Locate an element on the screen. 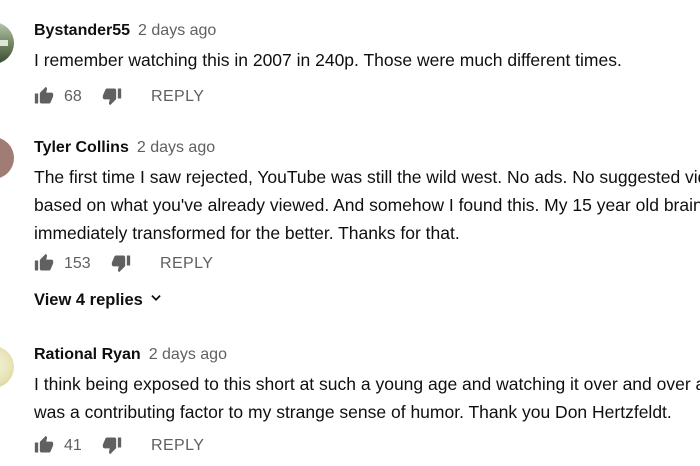 This screenshot has height=466, width=700. like-count: 68 is located at coordinates (73, 96).